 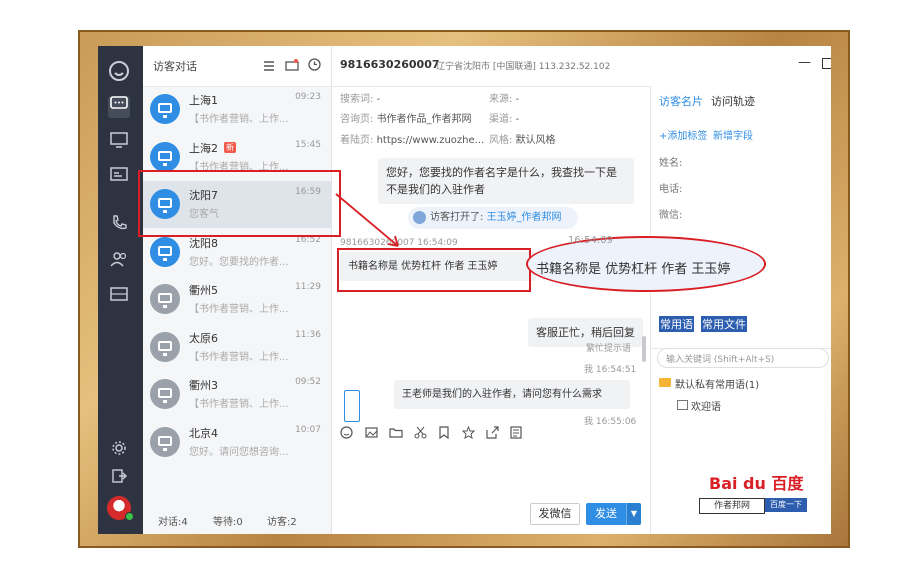 What do you see at coordinates (756, 483) in the screenshot?
I see `baidu-logo: Bai du 百度` at bounding box center [756, 483].